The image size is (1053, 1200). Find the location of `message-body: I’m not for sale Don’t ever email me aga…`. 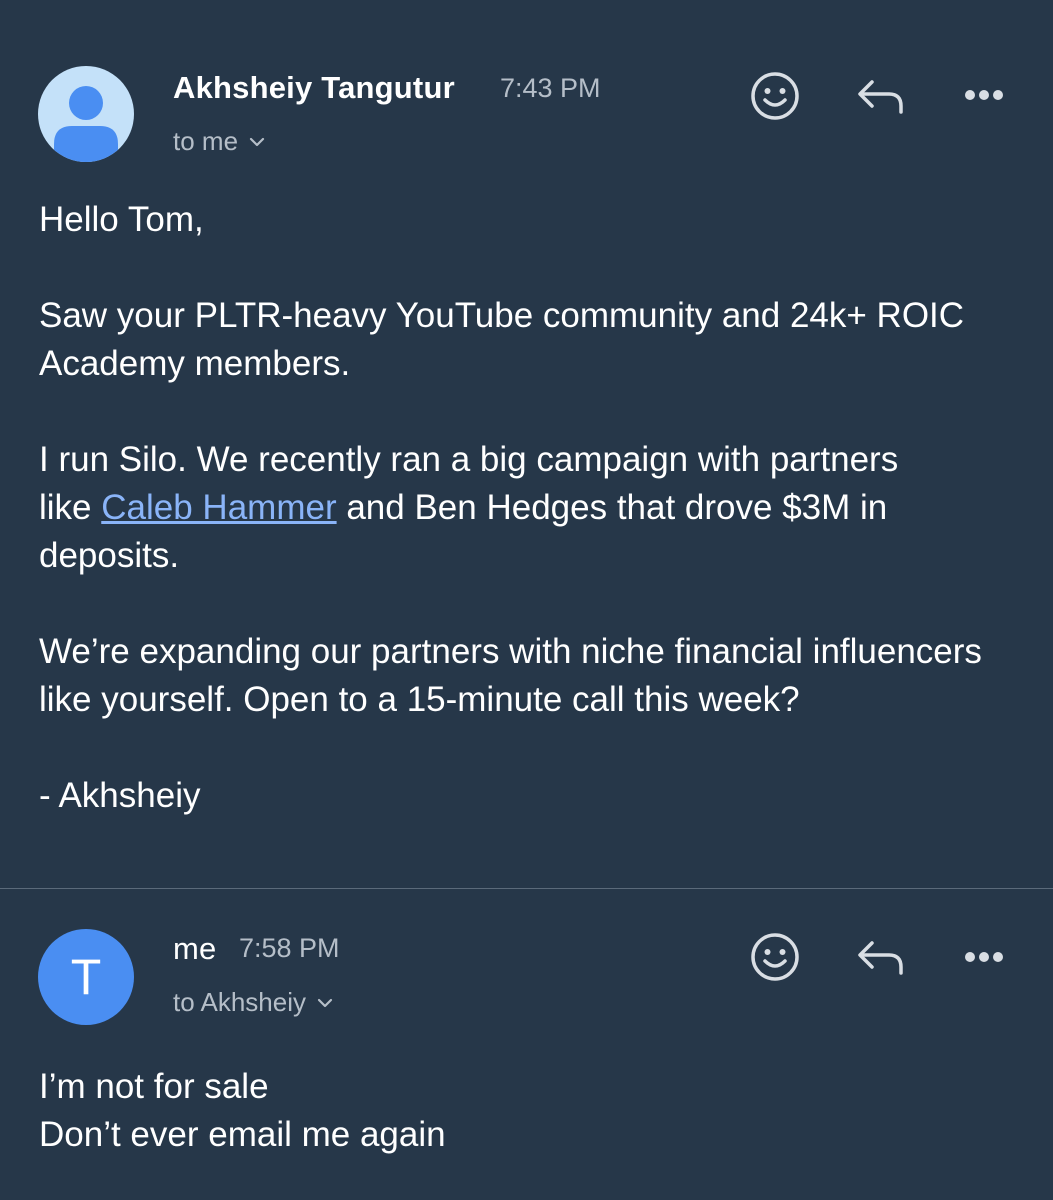

message-body: I’m not for sale Don’t ever email me aga… is located at coordinates (529, 1111).